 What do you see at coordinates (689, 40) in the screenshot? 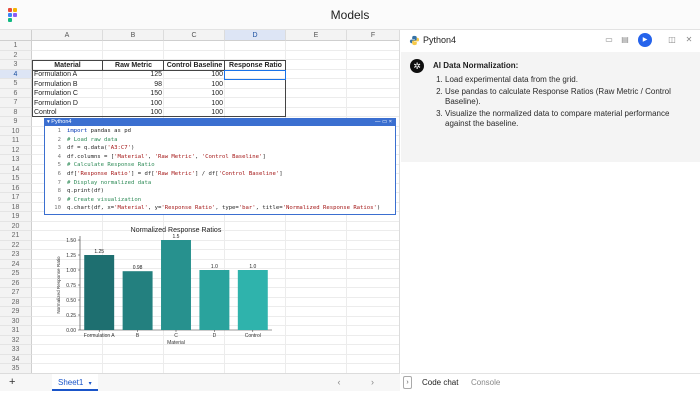
I see `close-icon: ✕` at bounding box center [689, 40].